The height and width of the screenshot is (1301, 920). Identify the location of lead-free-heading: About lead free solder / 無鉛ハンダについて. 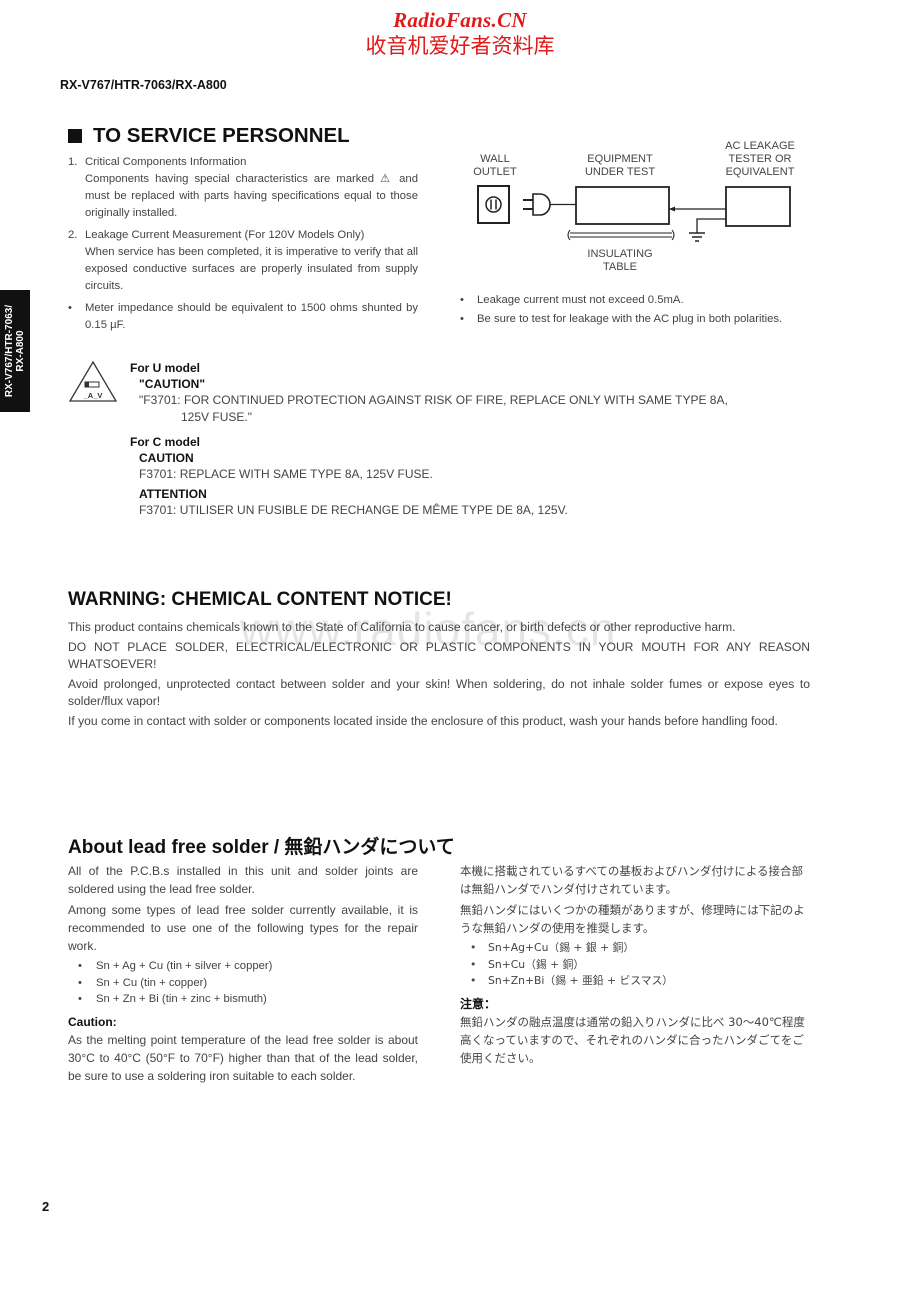
(261, 847).